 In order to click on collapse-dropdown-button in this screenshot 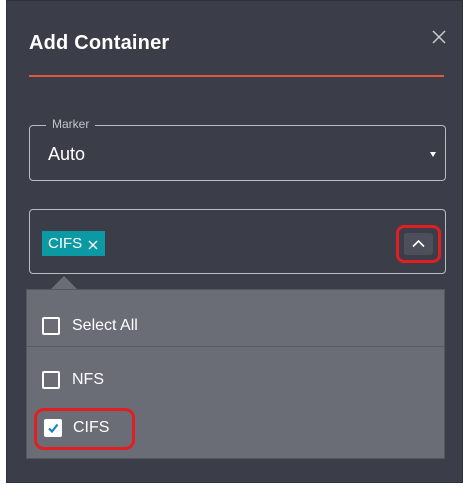, I will do `click(418, 244)`.